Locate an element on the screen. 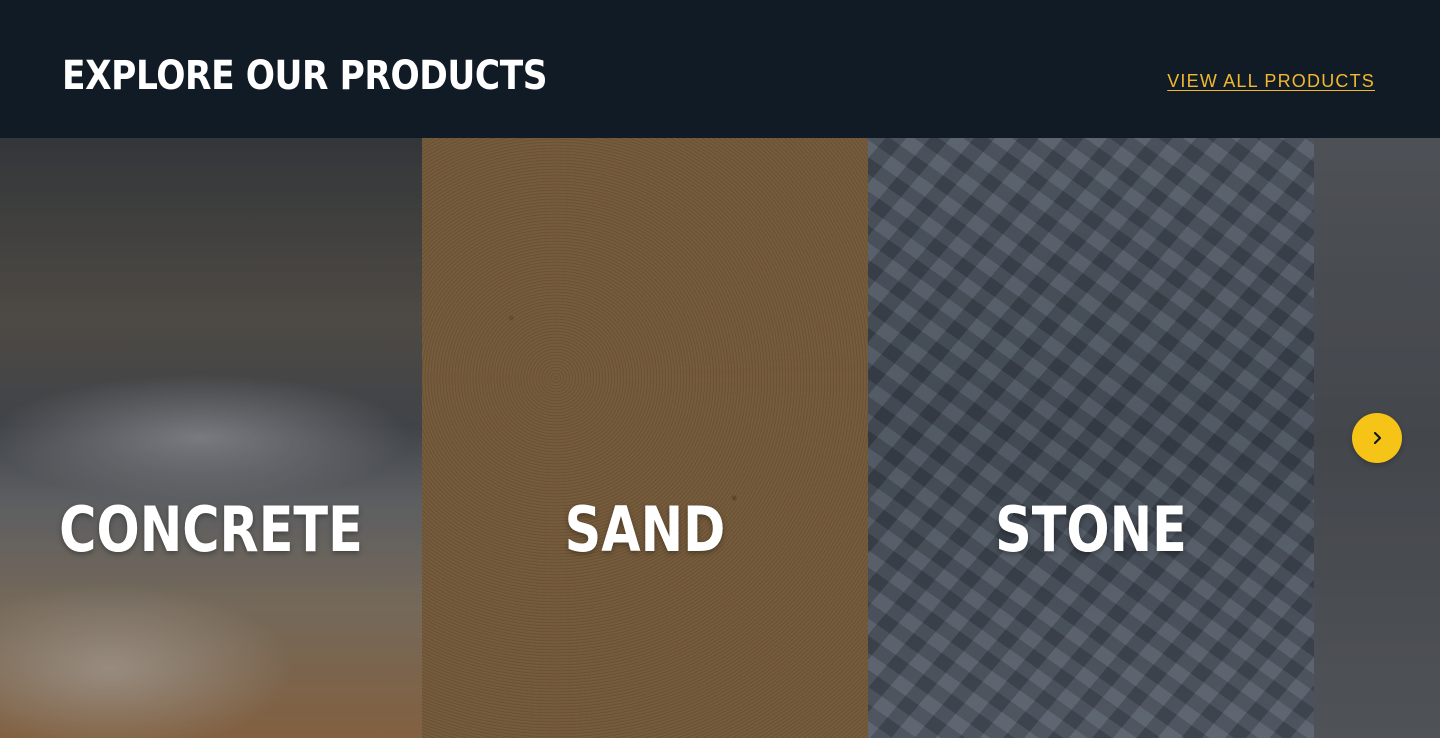 This screenshot has height=738, width=1440. product-card-label: CONCRETE is located at coordinates (211, 529).